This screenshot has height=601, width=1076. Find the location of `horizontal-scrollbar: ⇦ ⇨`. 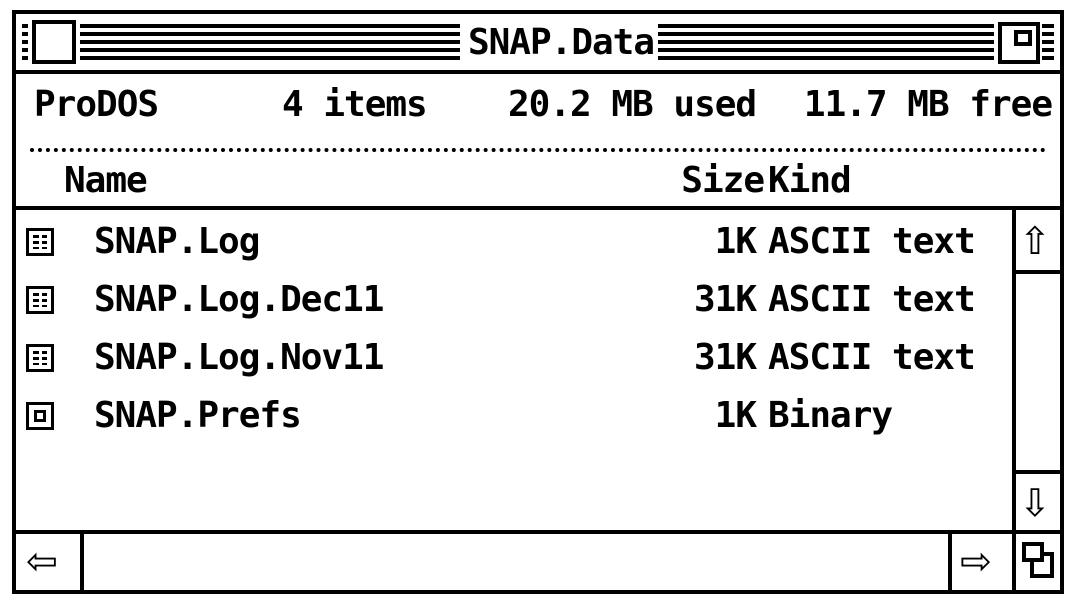

horizontal-scrollbar: ⇦ ⇨ is located at coordinates (514, 564).